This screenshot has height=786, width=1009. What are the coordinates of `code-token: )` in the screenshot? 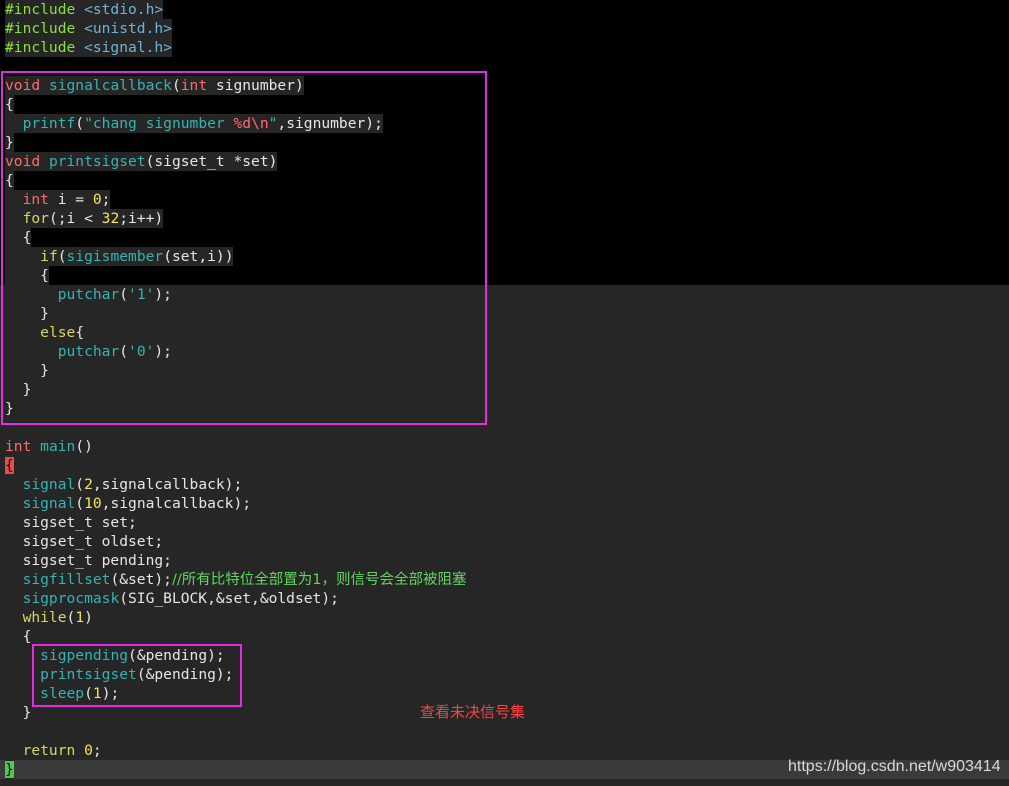 It's located at (88, 617).